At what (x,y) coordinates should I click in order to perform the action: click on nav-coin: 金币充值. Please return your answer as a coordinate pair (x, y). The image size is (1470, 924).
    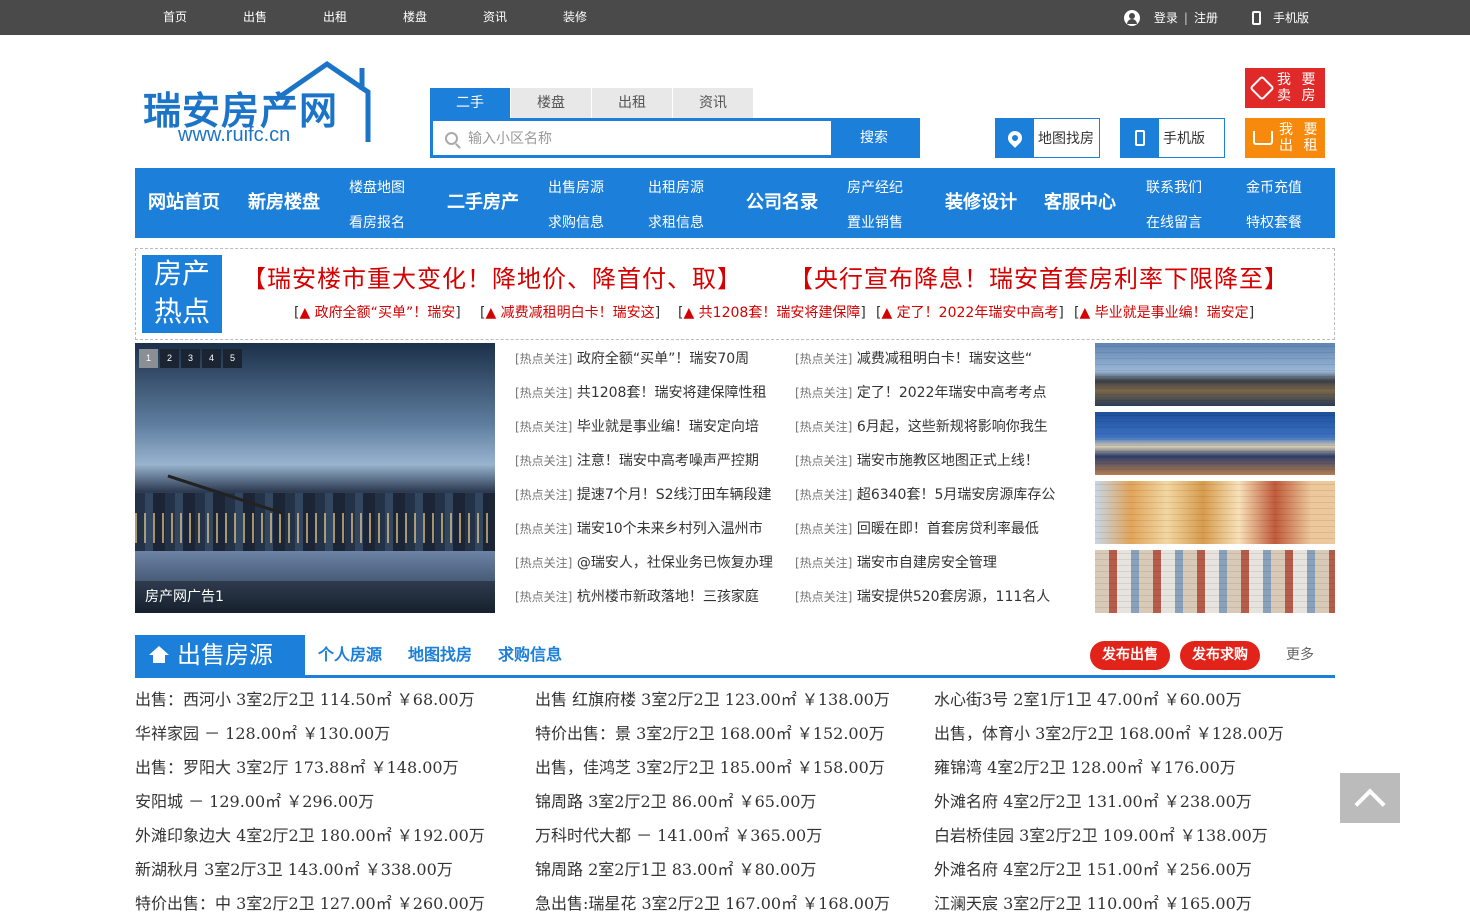
    Looking at the image, I should click on (1274, 187).